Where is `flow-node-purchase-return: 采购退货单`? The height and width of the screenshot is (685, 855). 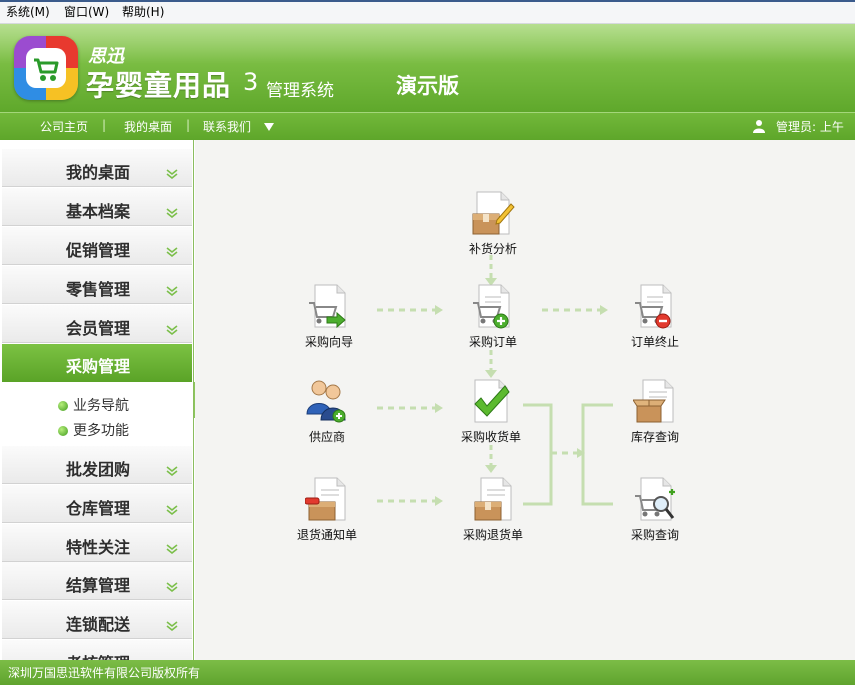 flow-node-purchase-return: 采购退货单 is located at coordinates (491, 511).